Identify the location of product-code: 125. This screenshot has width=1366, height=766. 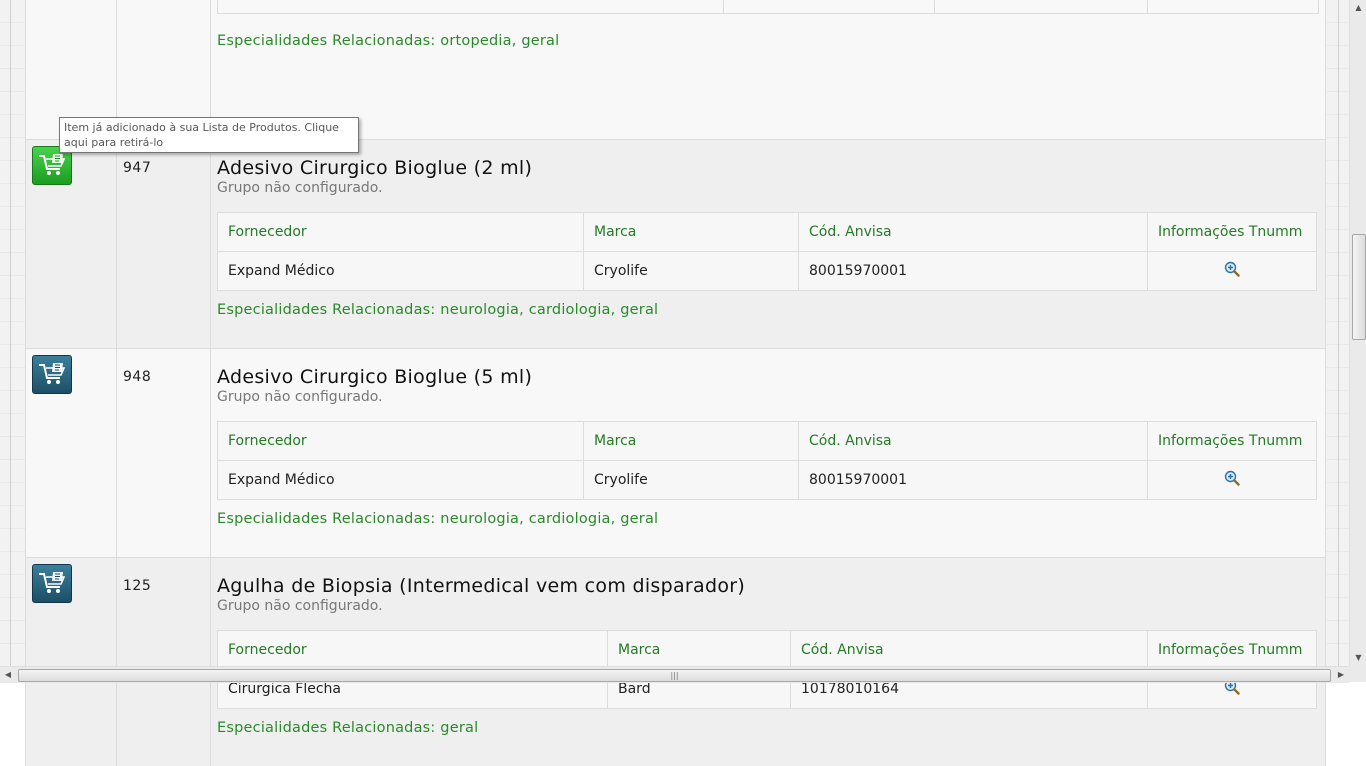
(137, 586).